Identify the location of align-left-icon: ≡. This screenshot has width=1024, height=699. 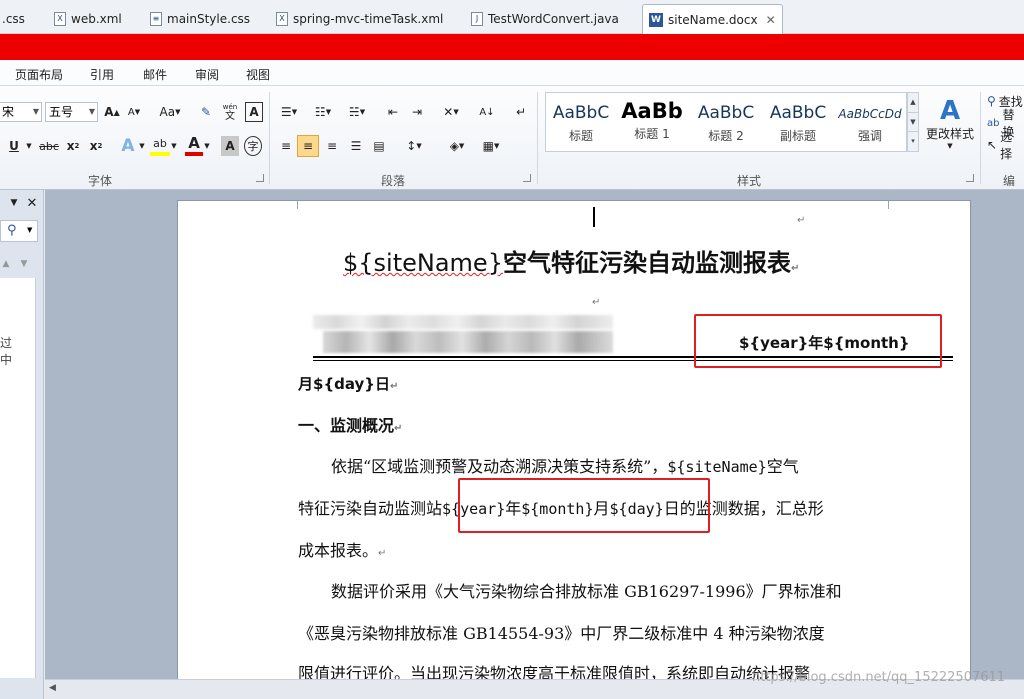
(286, 146).